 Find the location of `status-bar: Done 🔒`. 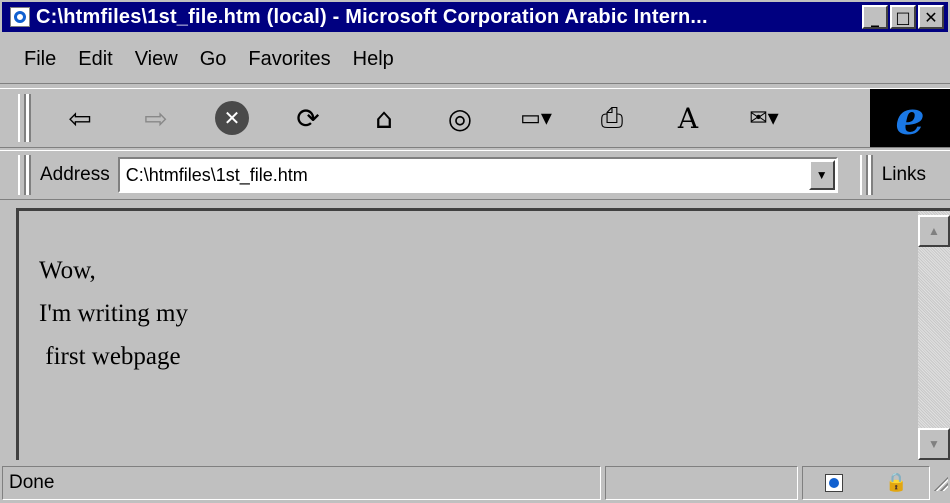

status-bar: Done 🔒 is located at coordinates (475, 482).